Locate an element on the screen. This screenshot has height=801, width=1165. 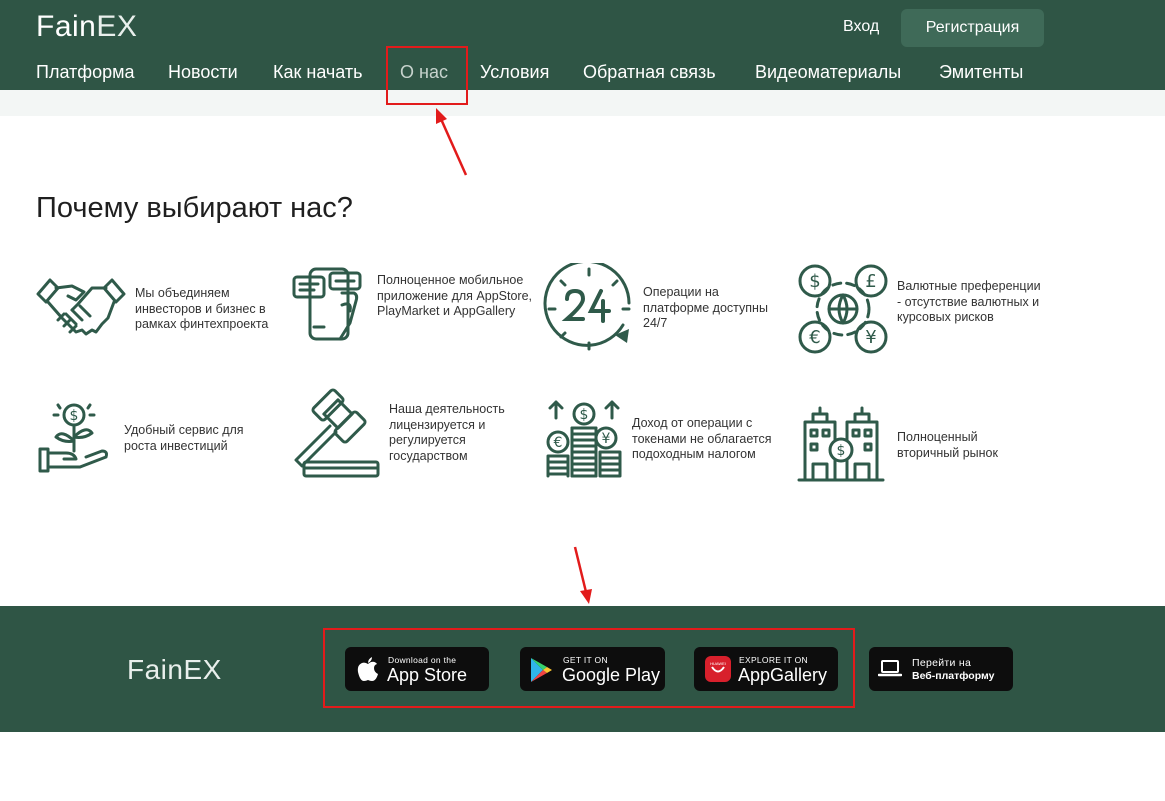
nav-item-news: Новости is located at coordinates (203, 72).